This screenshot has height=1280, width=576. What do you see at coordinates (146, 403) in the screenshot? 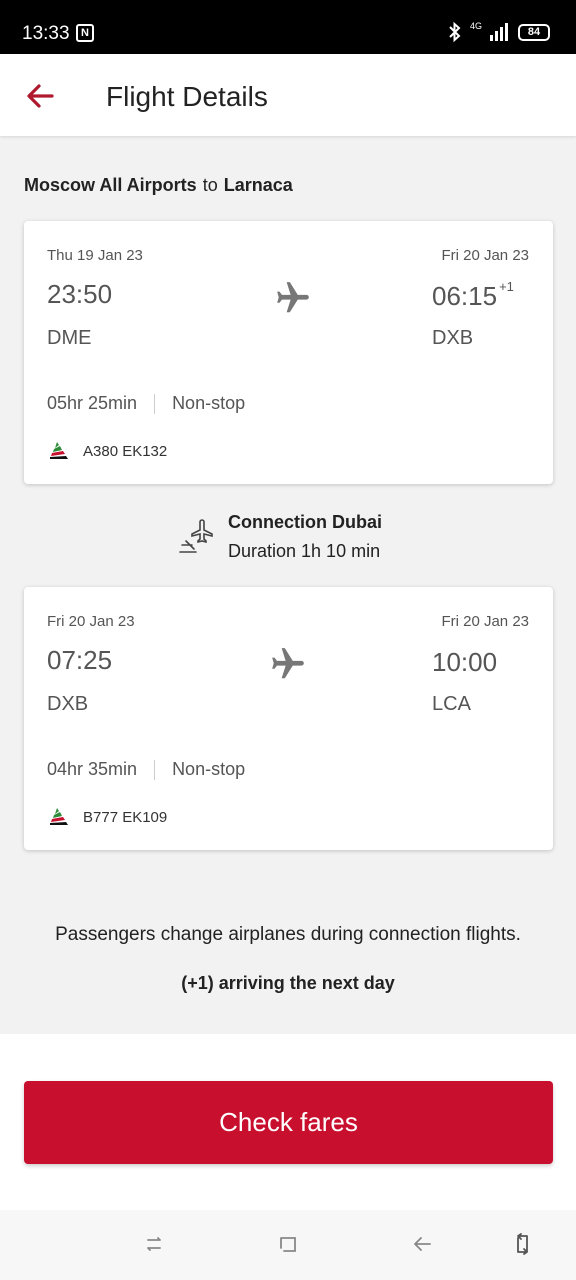
I see `flight-info: 05hr 25min Non-stop` at bounding box center [146, 403].